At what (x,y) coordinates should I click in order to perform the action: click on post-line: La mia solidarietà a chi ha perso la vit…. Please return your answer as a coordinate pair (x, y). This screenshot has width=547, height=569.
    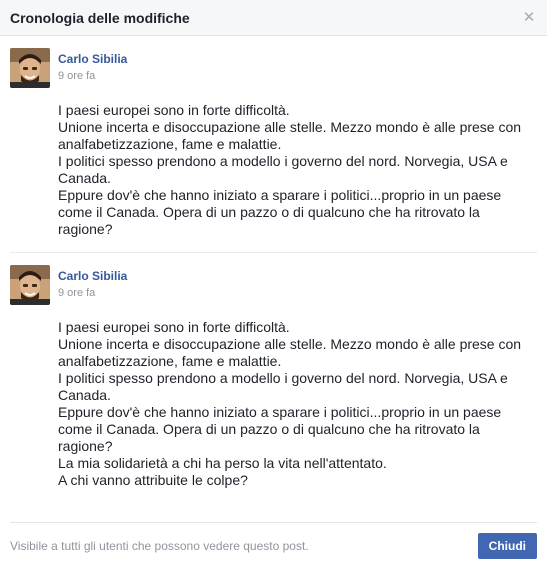
    Looking at the image, I should click on (222, 463).